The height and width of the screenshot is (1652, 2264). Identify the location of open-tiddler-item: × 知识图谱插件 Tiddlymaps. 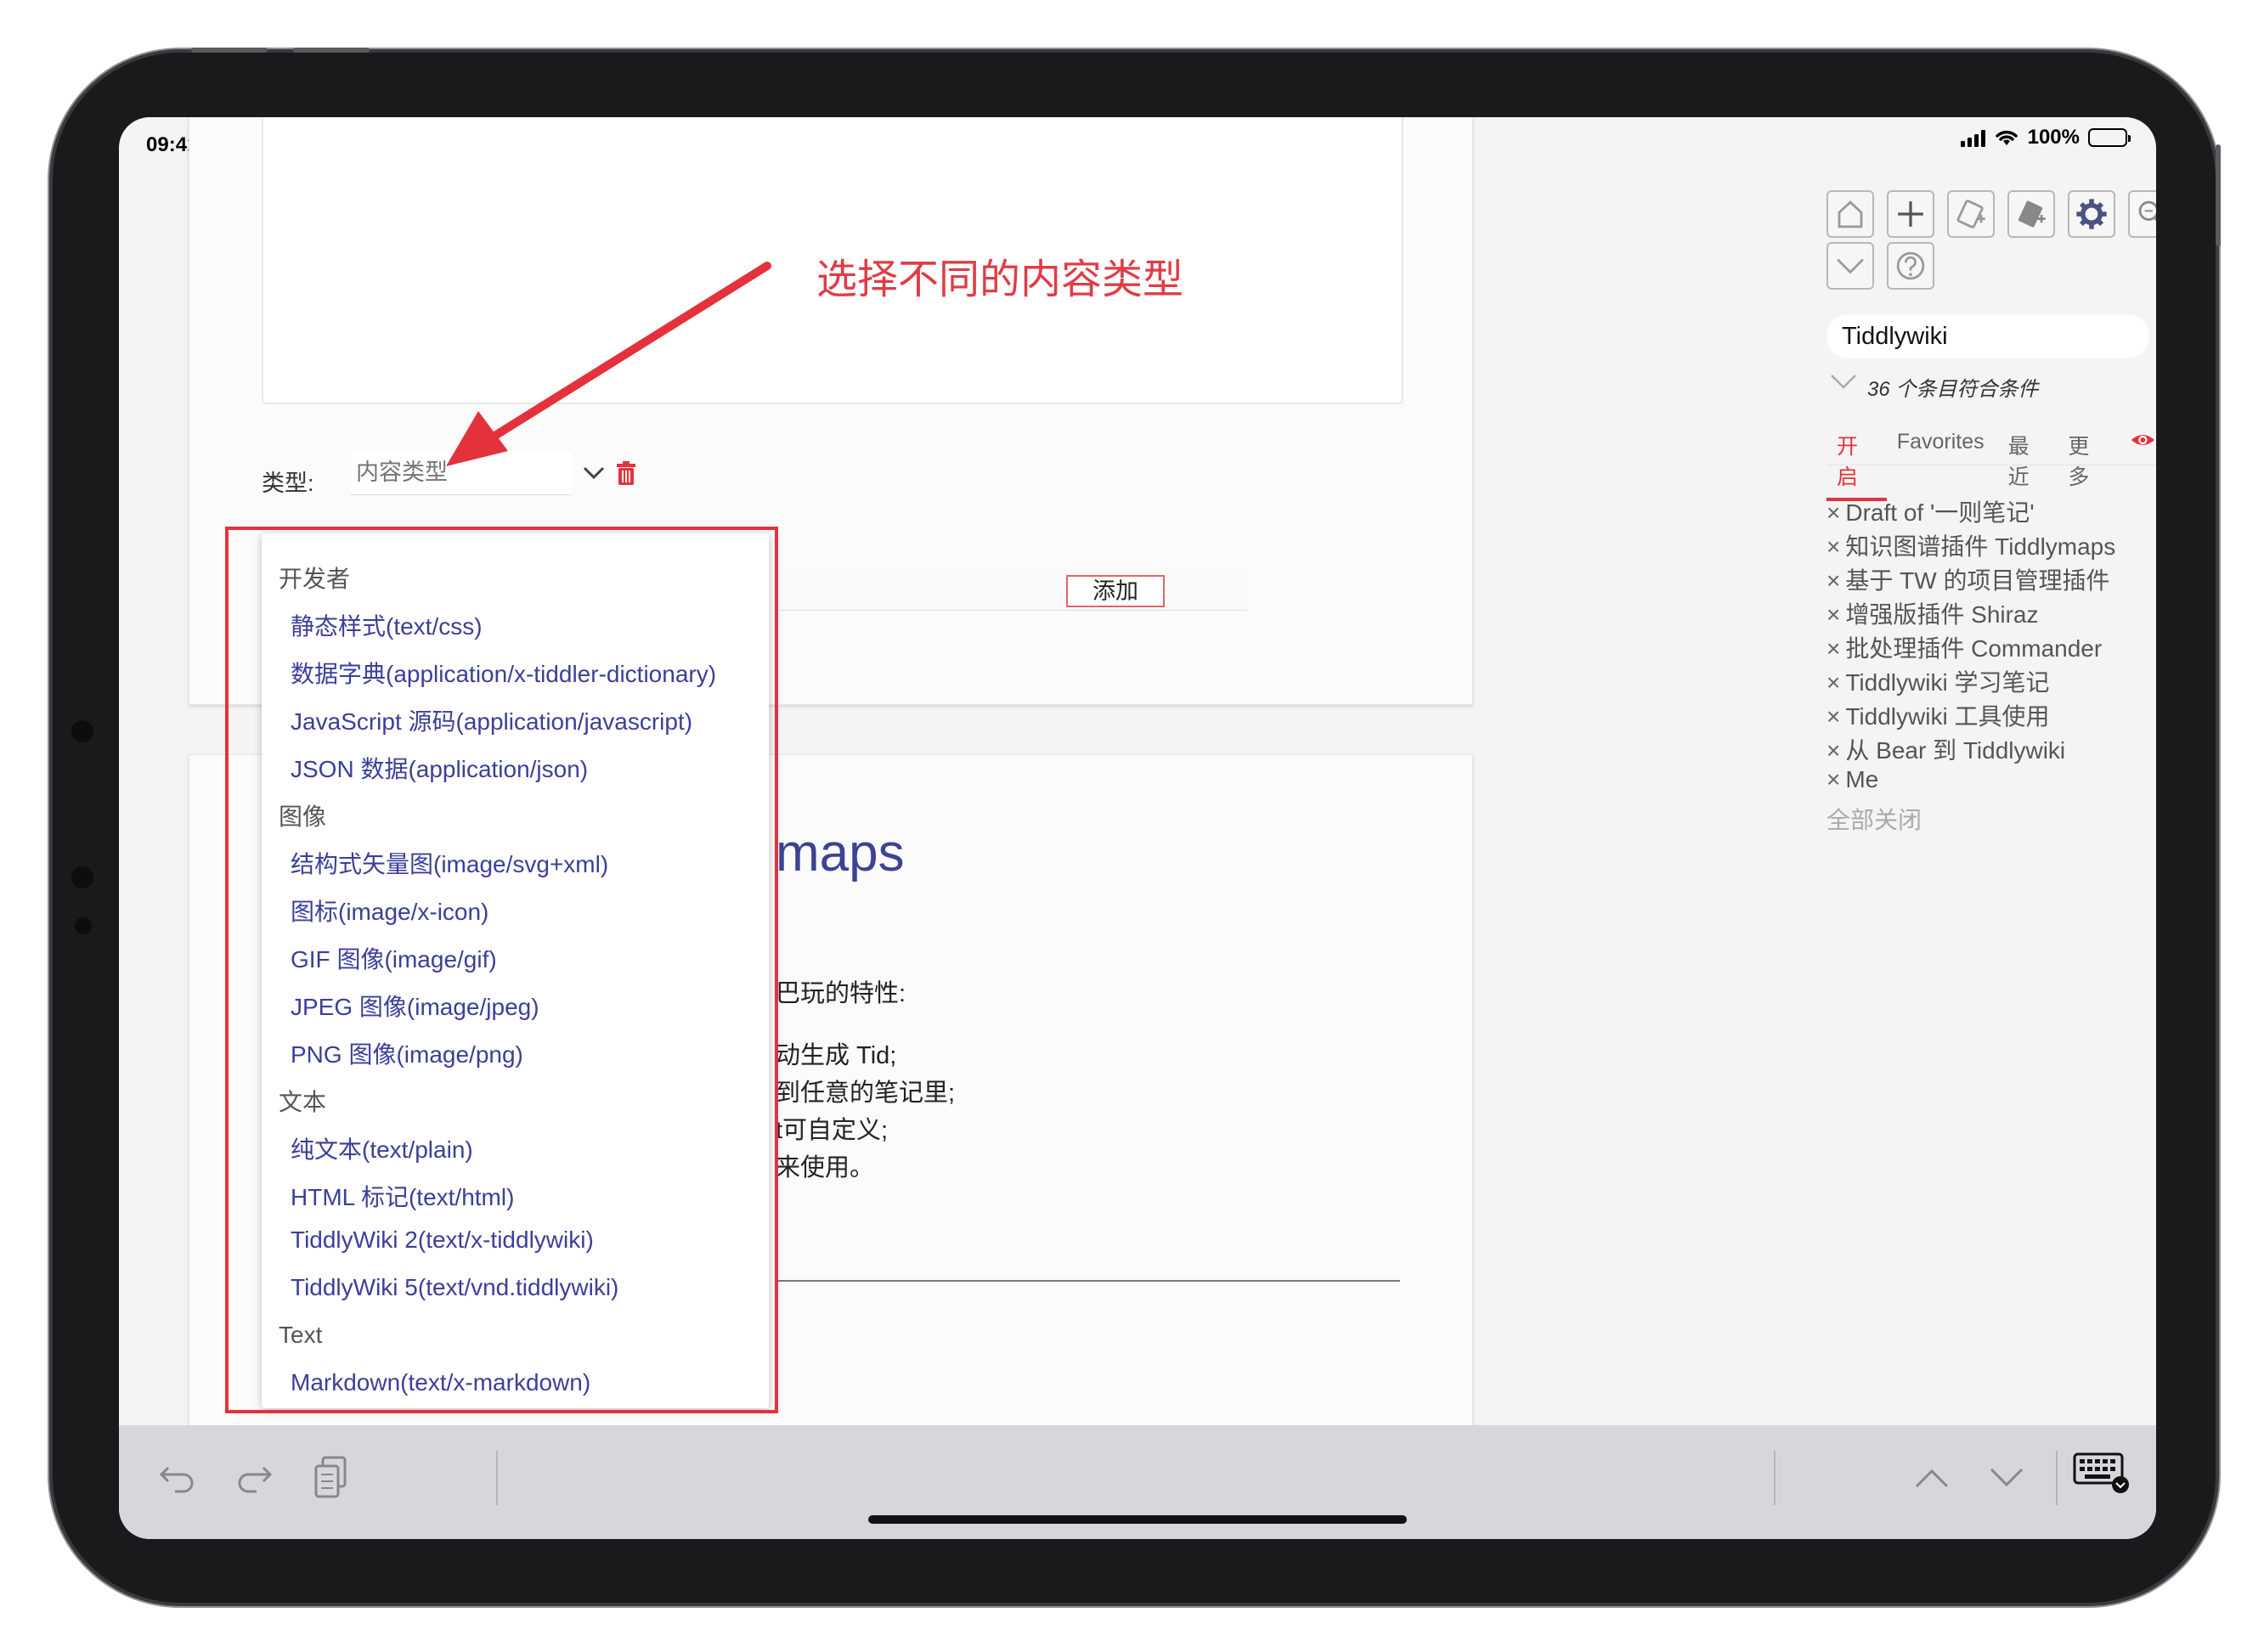
(1970, 545).